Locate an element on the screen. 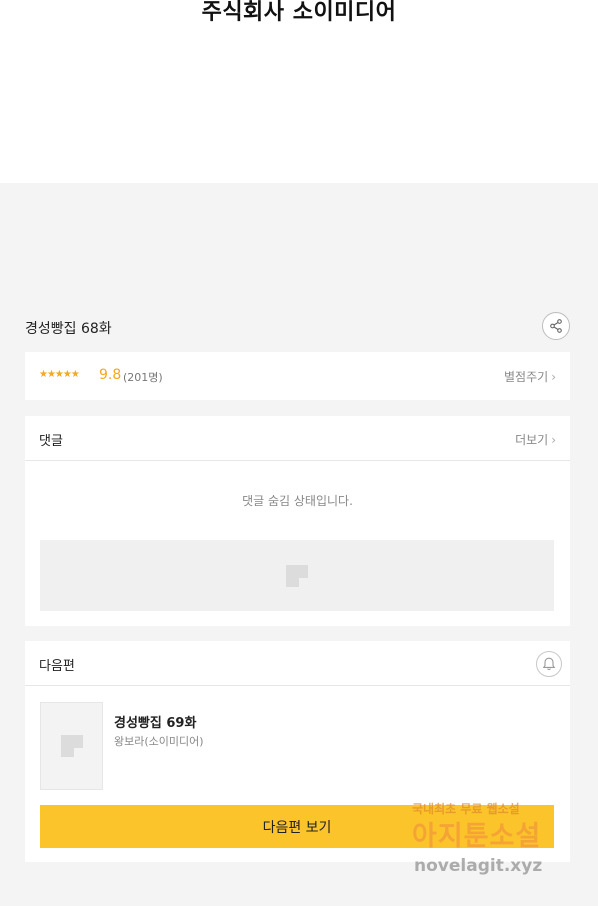 This screenshot has width=598, height=906. comments-hidden-message: 댓글 숨김 상태입니다. is located at coordinates (297, 501).